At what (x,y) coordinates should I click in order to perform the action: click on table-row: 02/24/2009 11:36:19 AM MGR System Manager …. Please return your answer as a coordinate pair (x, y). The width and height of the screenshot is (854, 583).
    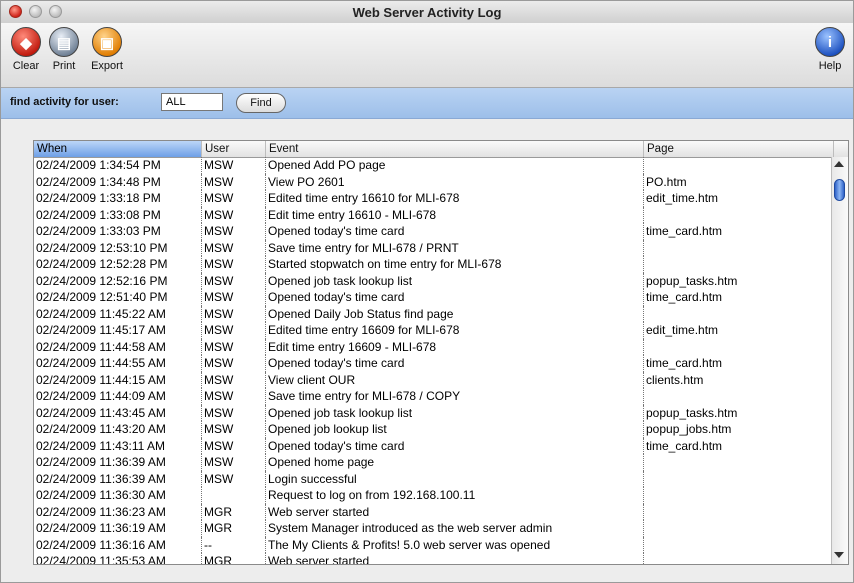
    Looking at the image, I should click on (433, 528).